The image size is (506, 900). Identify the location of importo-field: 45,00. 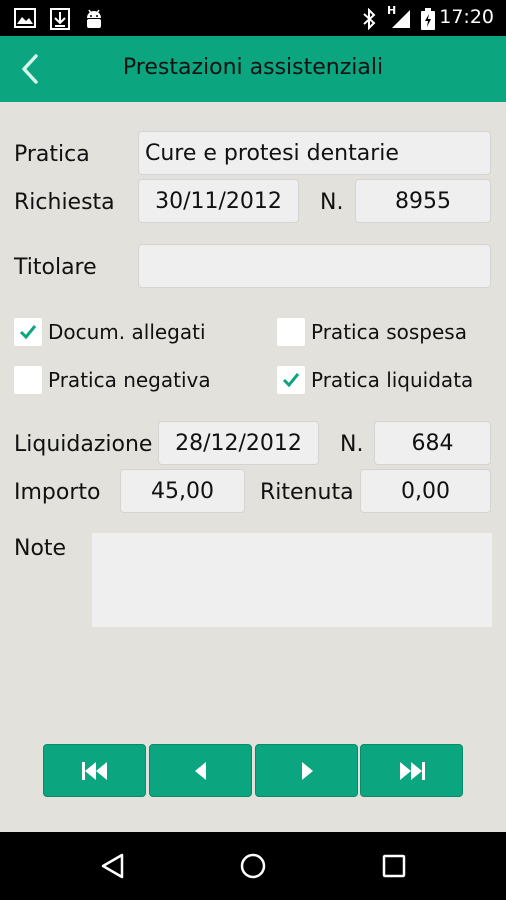
(182, 491).